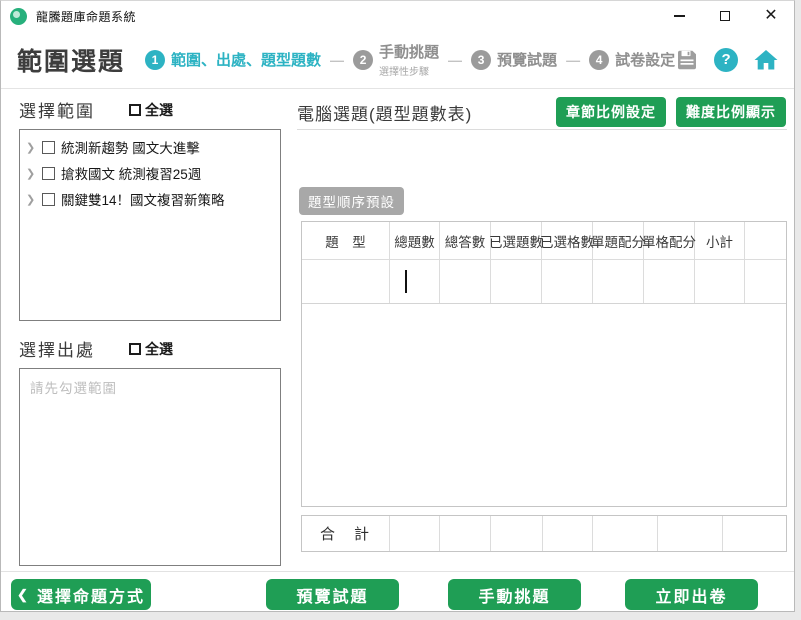 Image resolution: width=801 pixels, height=620 pixels. Describe the element at coordinates (150, 199) in the screenshot. I see `tree-item-book-3: ❯ 關鍵雙14！國文複習新策略` at that location.